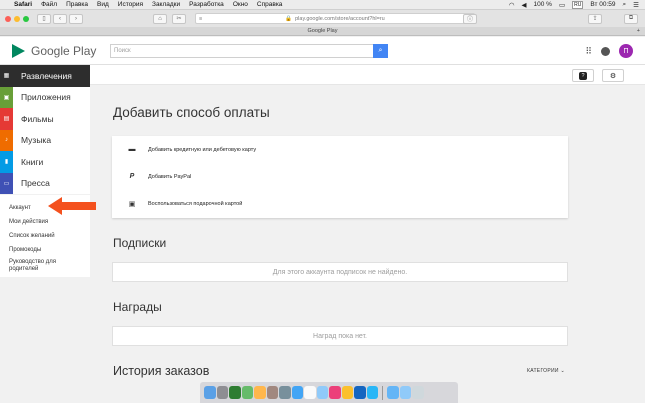 The height and width of the screenshot is (403, 645). I want to click on rewards-empty-box: Наград пока нет., so click(340, 336).